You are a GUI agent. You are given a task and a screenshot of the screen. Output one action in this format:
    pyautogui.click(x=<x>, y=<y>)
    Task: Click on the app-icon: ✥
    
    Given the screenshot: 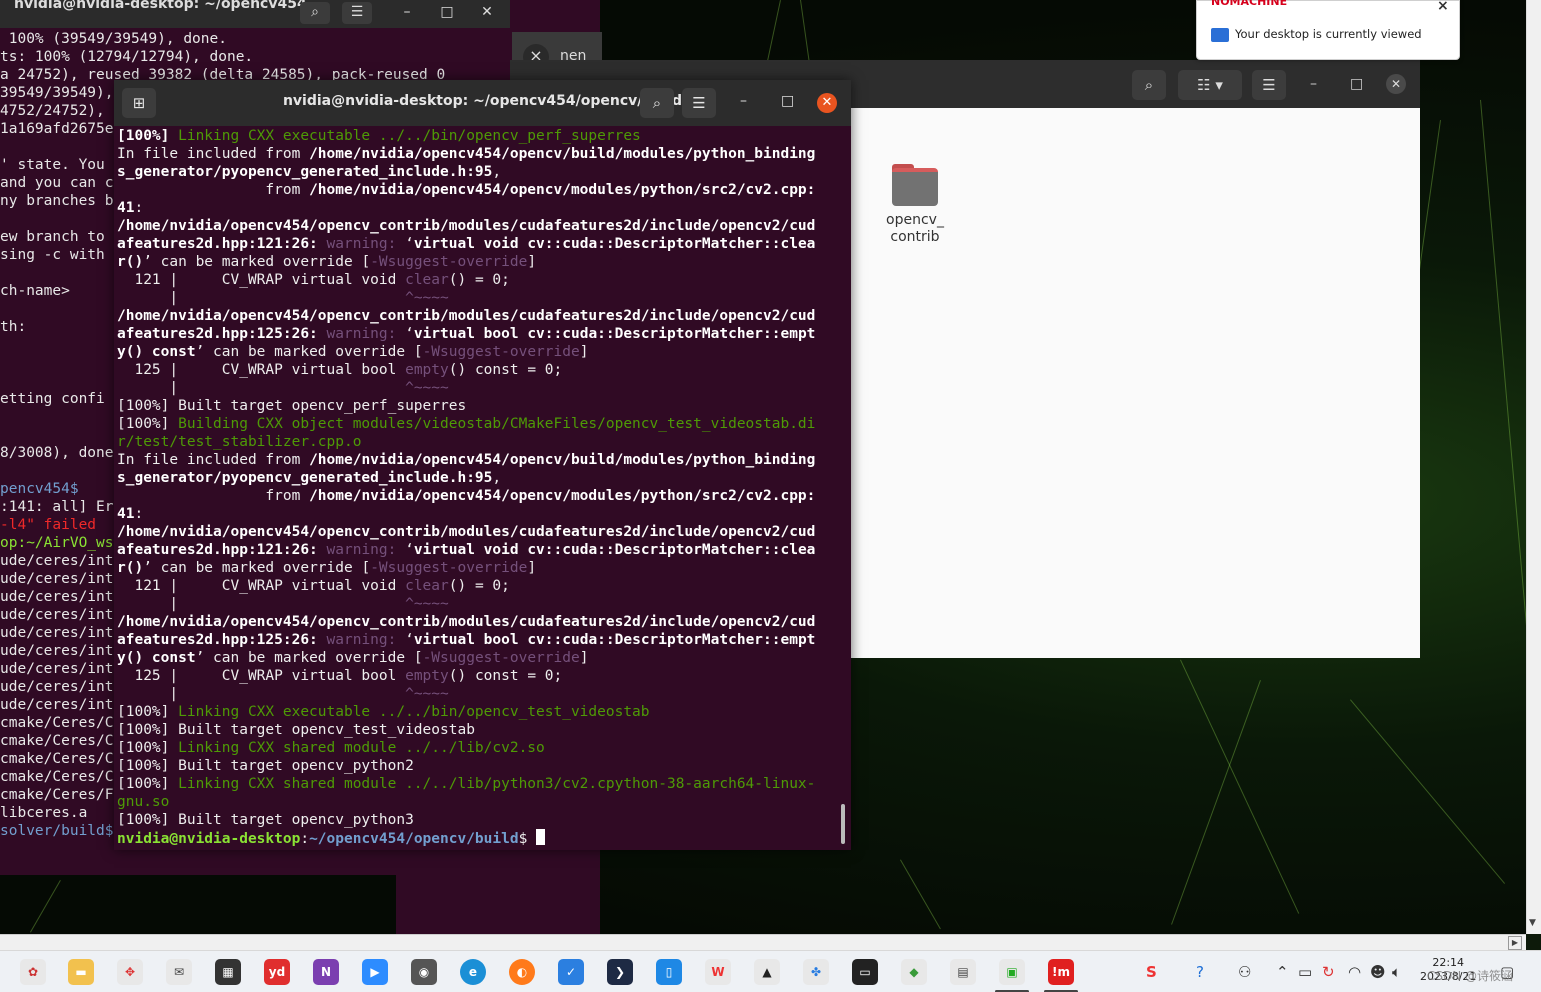 What is the action you would take?
    pyautogui.click(x=130, y=972)
    